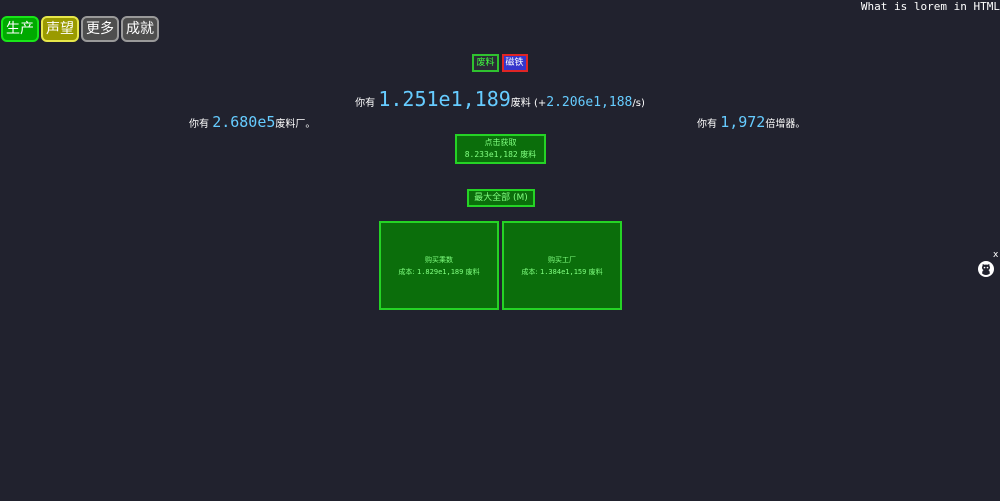 This screenshot has height=501, width=1000. I want to click on buy-multiplier-title: 购买乘数, so click(439, 259).